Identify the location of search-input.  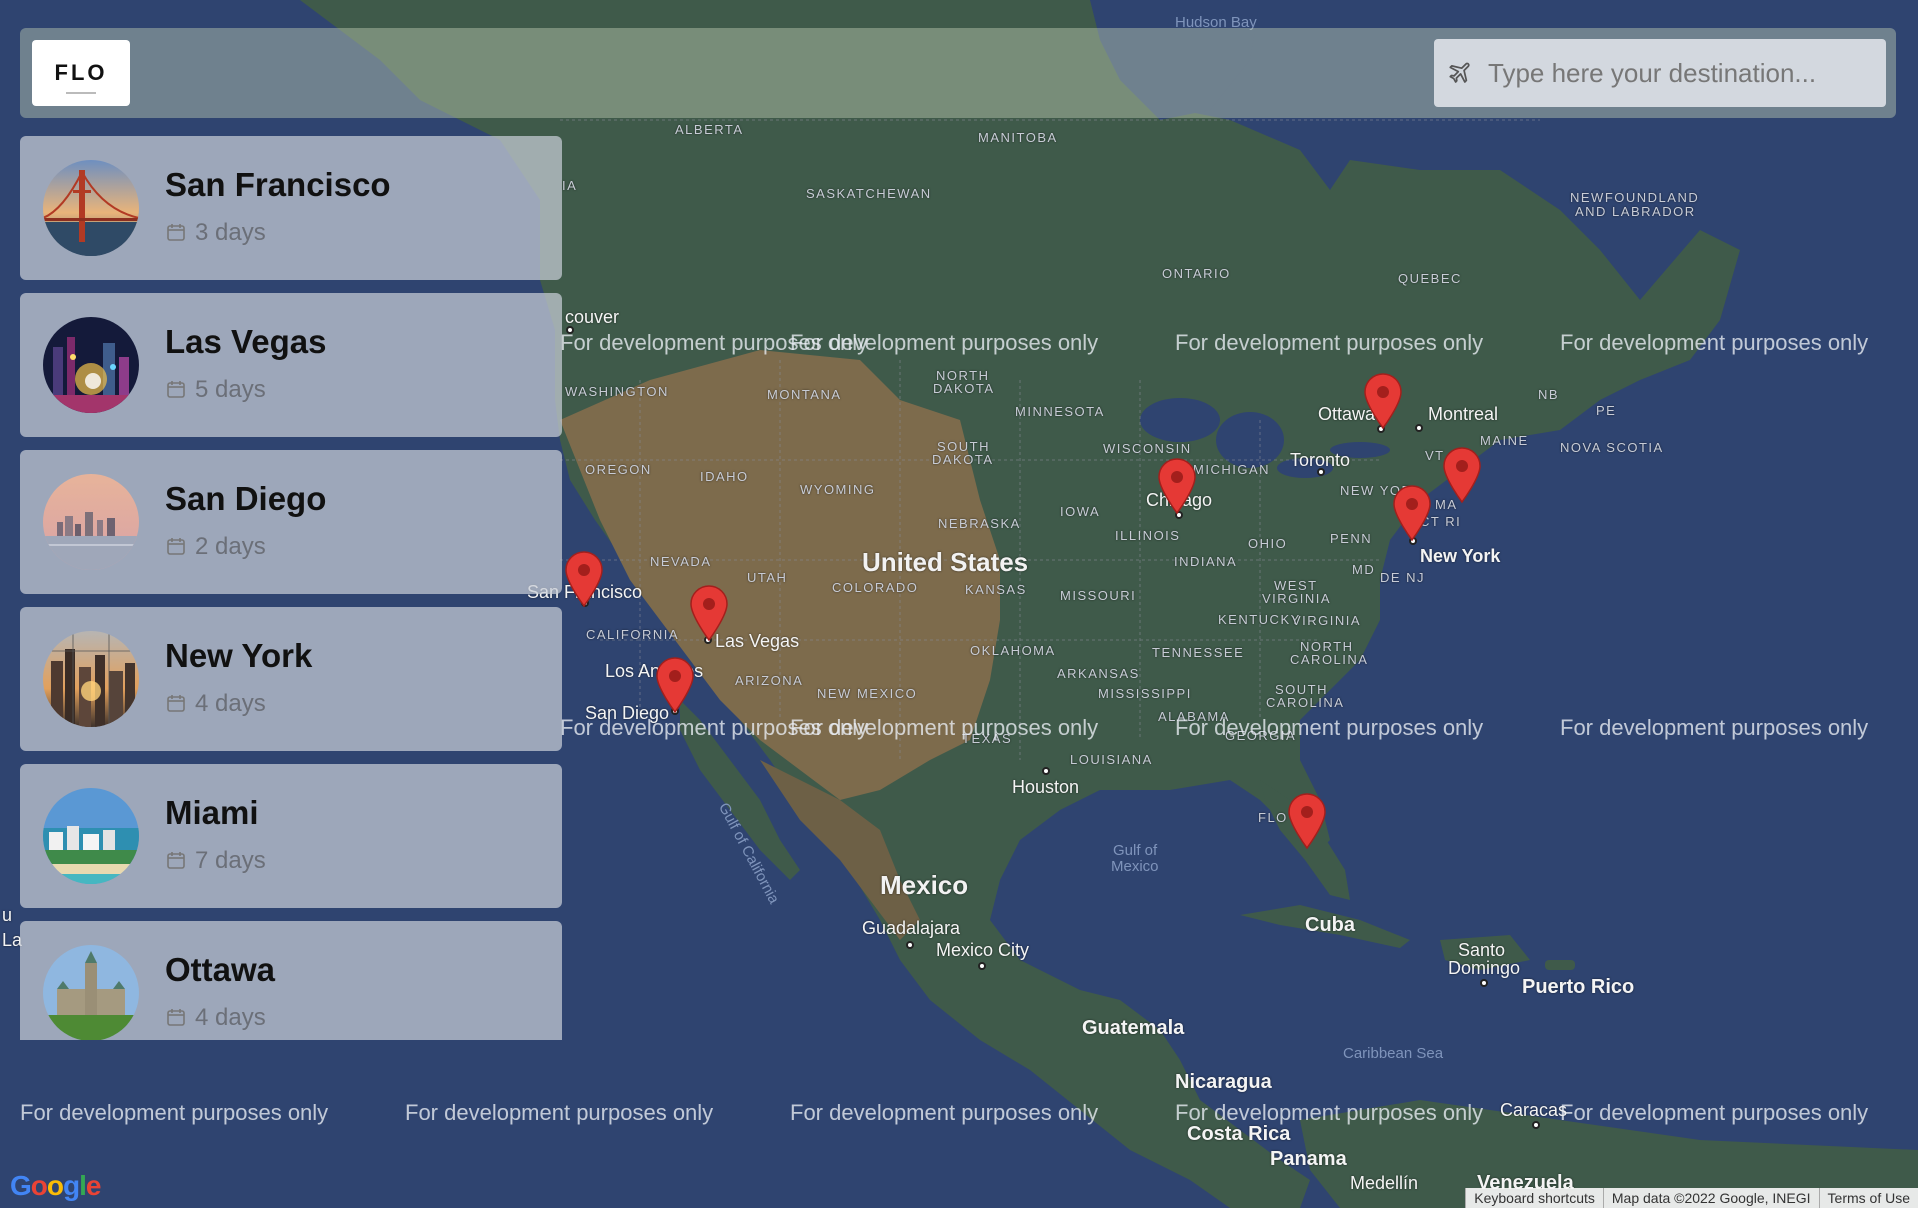
(1678, 73).